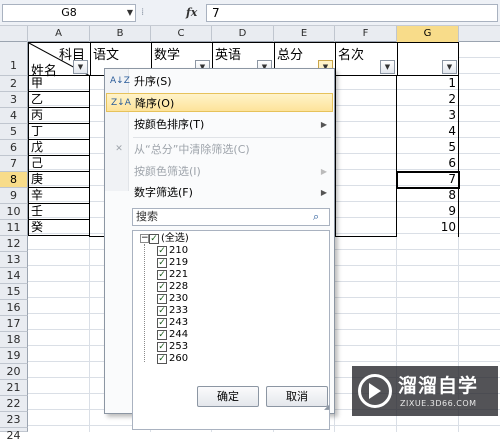 The width and height of the screenshot is (500, 444). I want to click on filter-dropdown-a: ▼, so click(80, 67).